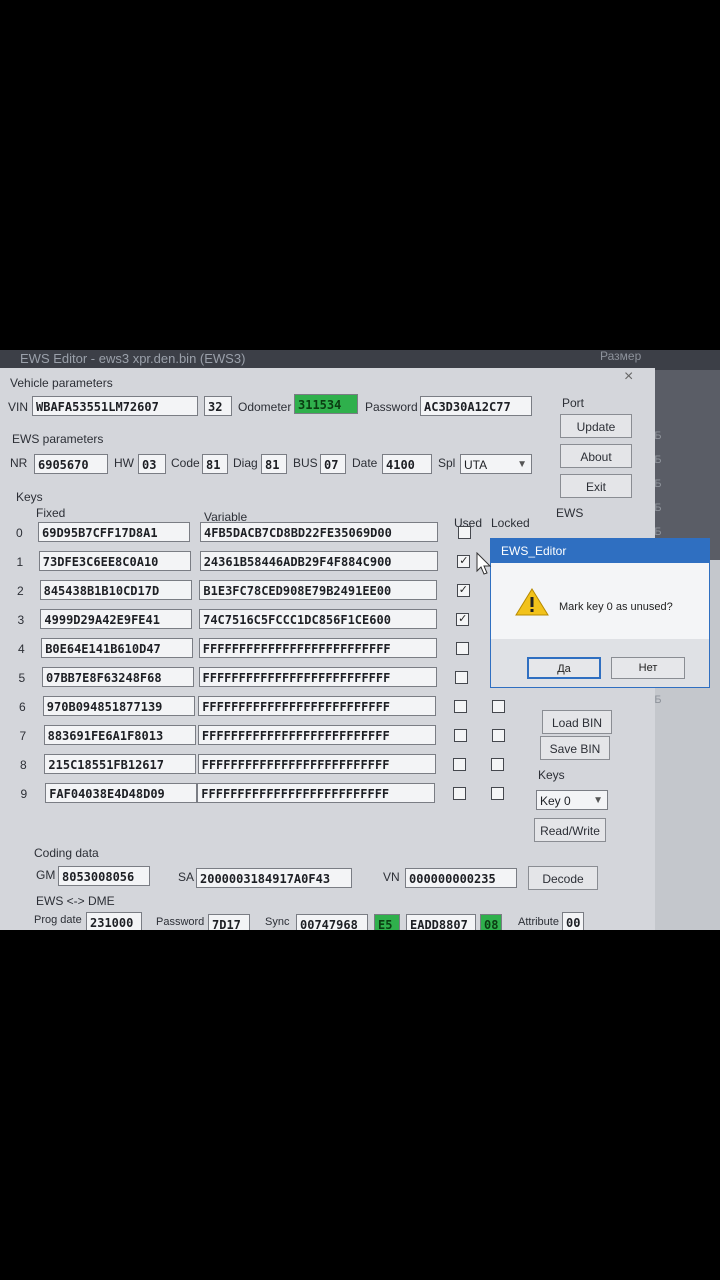 This screenshot has width=720, height=1280. Describe the element at coordinates (365, 463) in the screenshot. I see `date-label: Date` at that location.